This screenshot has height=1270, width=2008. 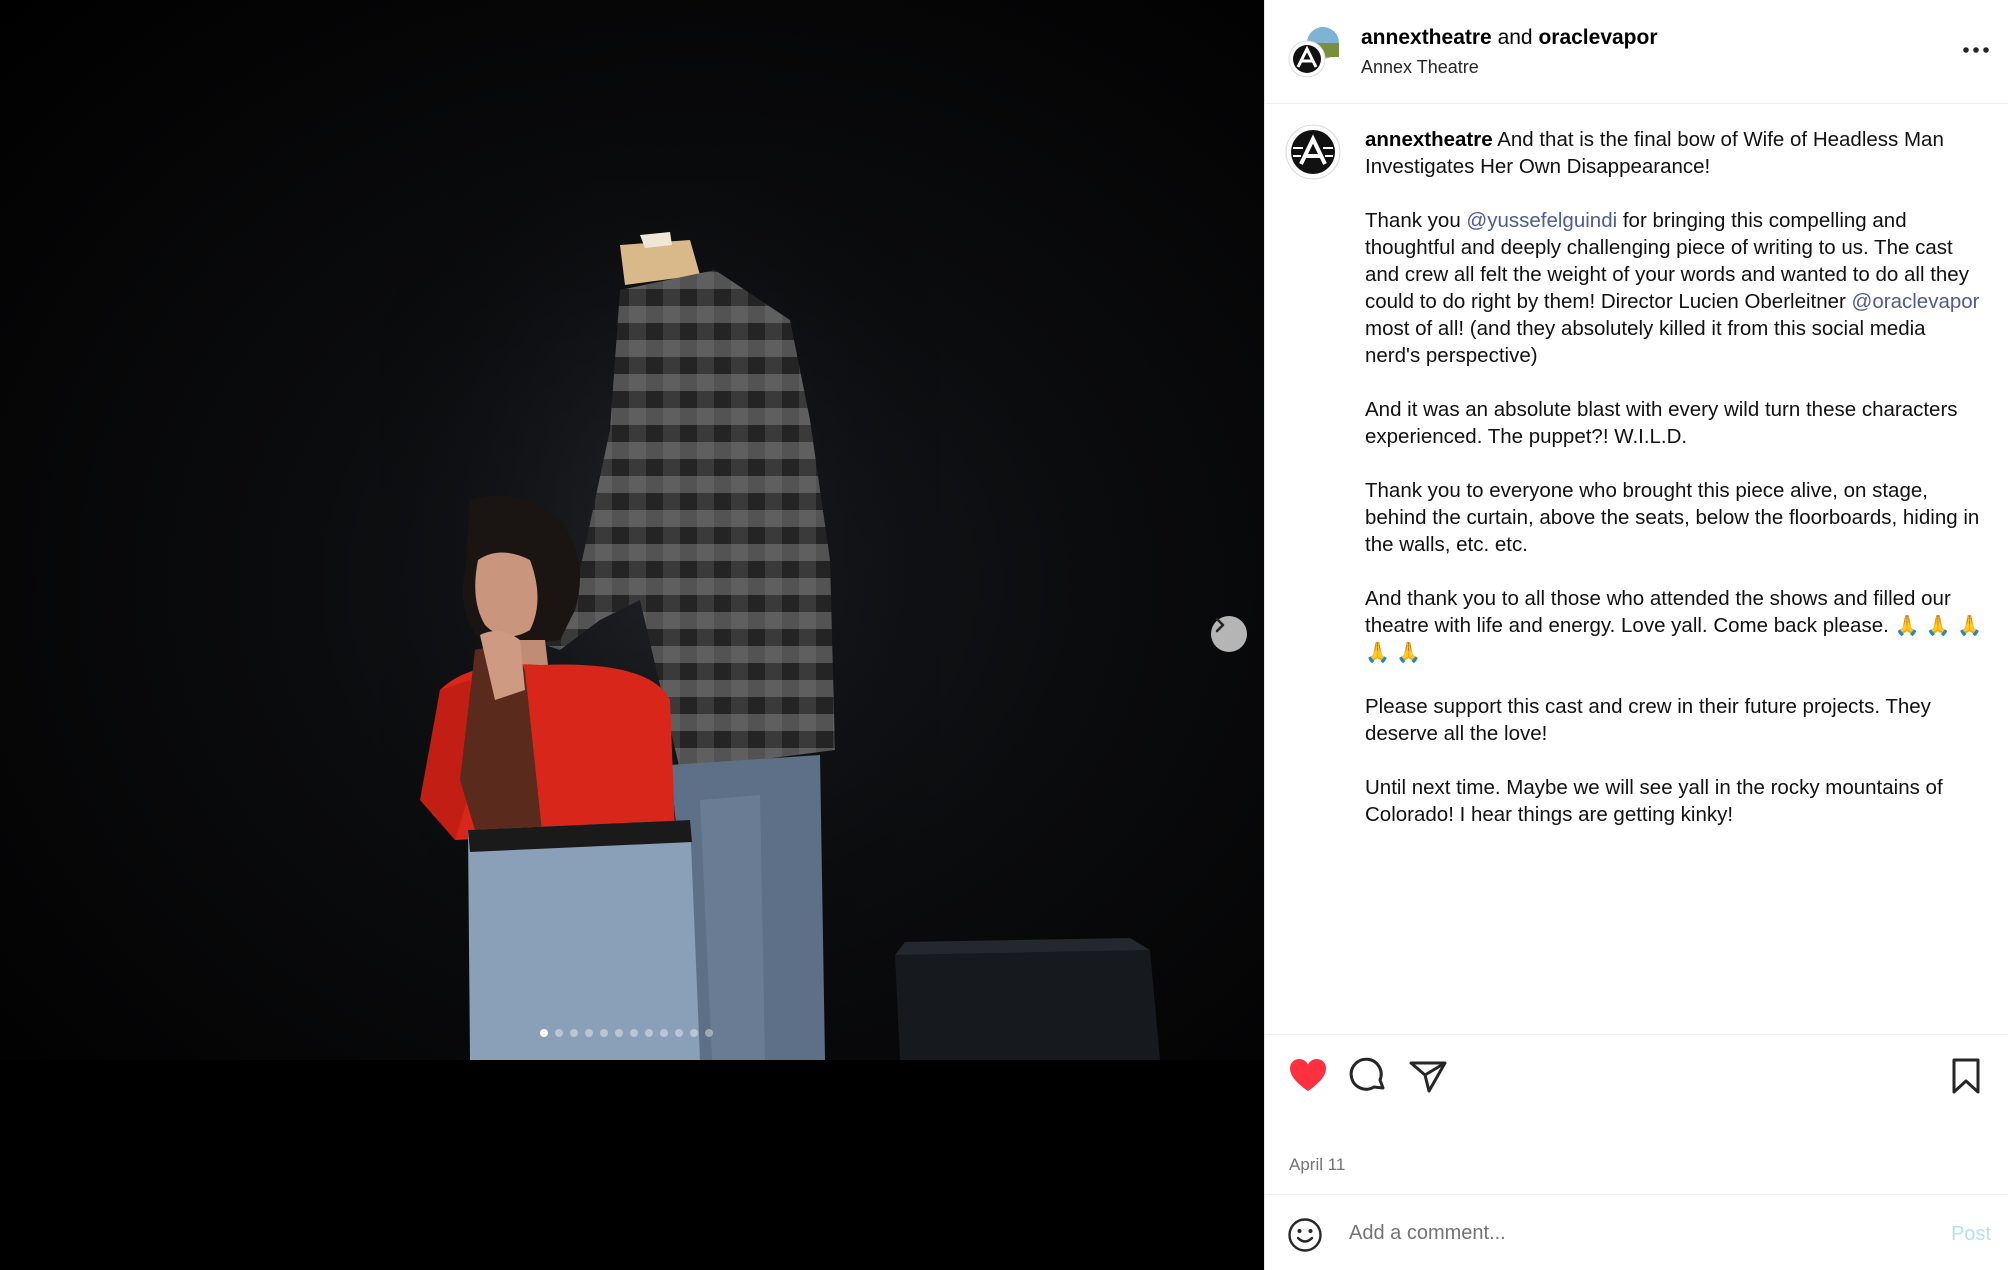 I want to click on comment-input, so click(x=1619, y=1233).